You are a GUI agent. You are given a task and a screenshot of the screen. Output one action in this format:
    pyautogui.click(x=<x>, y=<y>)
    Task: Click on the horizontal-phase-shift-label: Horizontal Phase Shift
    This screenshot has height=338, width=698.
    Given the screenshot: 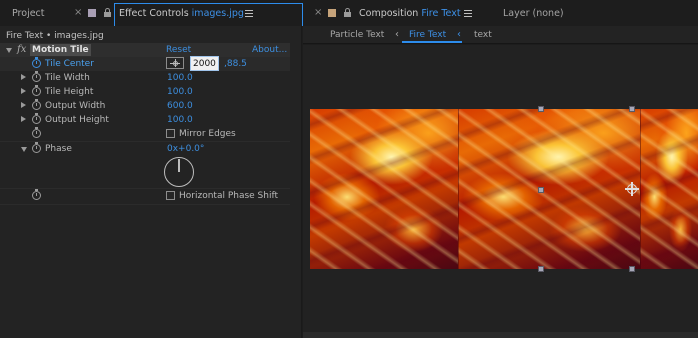 What is the action you would take?
    pyautogui.click(x=228, y=196)
    